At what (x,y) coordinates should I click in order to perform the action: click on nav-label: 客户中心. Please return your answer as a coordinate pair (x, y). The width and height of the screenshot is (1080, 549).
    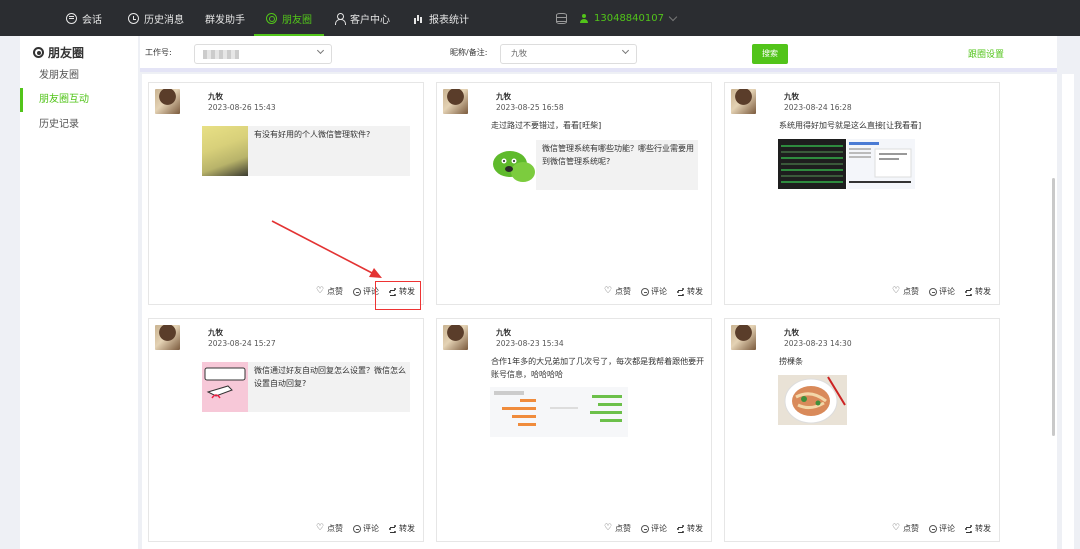
    Looking at the image, I should click on (370, 20).